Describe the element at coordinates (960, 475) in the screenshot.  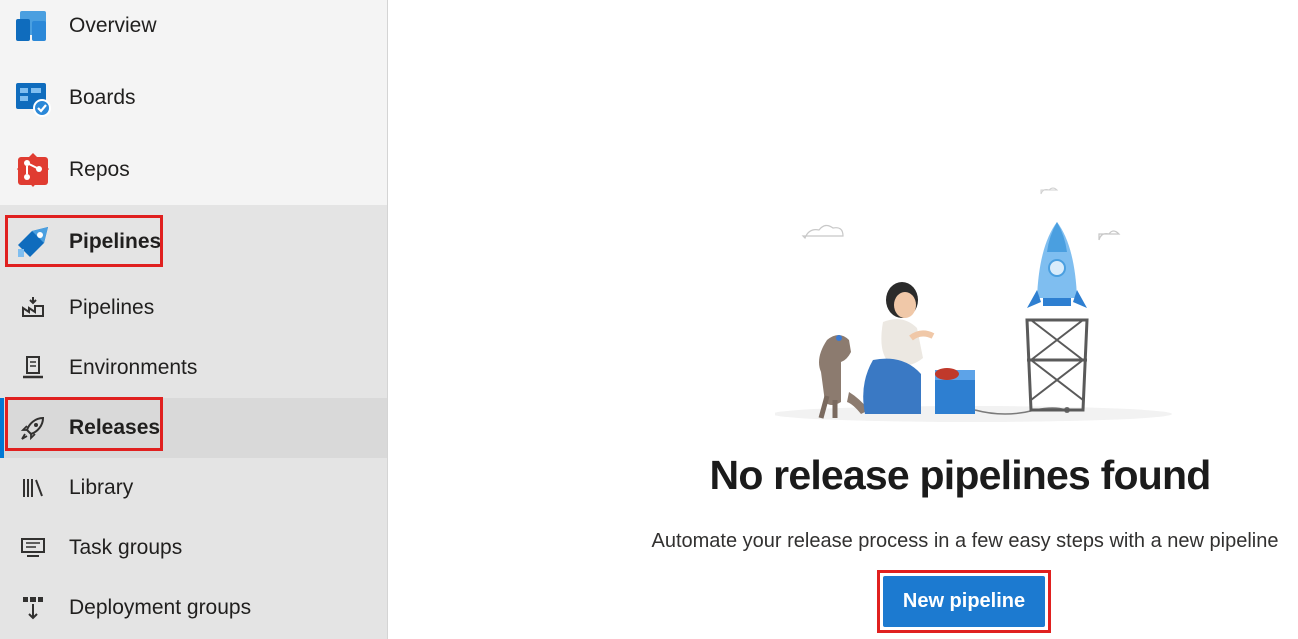
I see `empty-state-title: No release pipelines found` at that location.